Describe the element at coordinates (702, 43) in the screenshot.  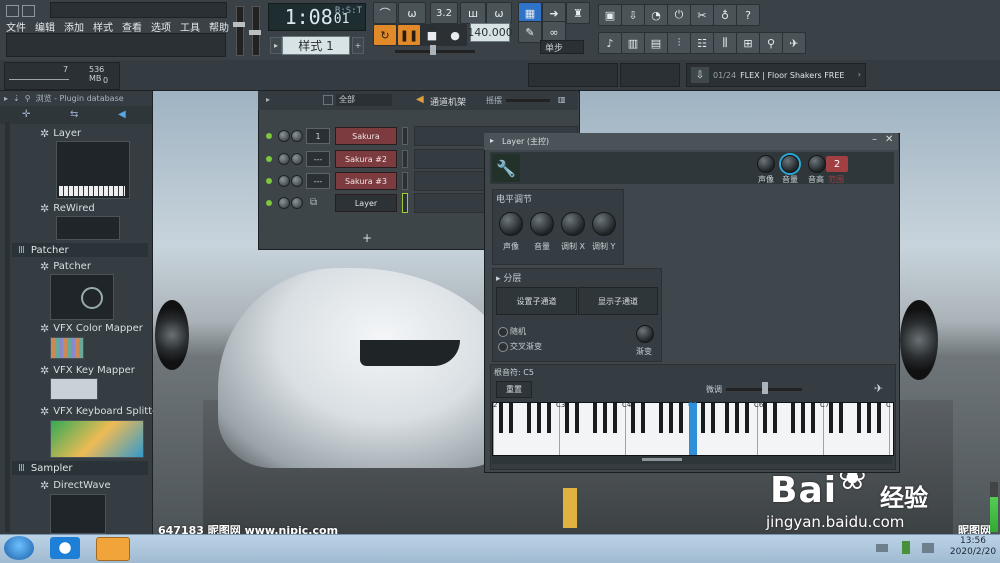
I see `step-sequencer-icon: ☷` at that location.